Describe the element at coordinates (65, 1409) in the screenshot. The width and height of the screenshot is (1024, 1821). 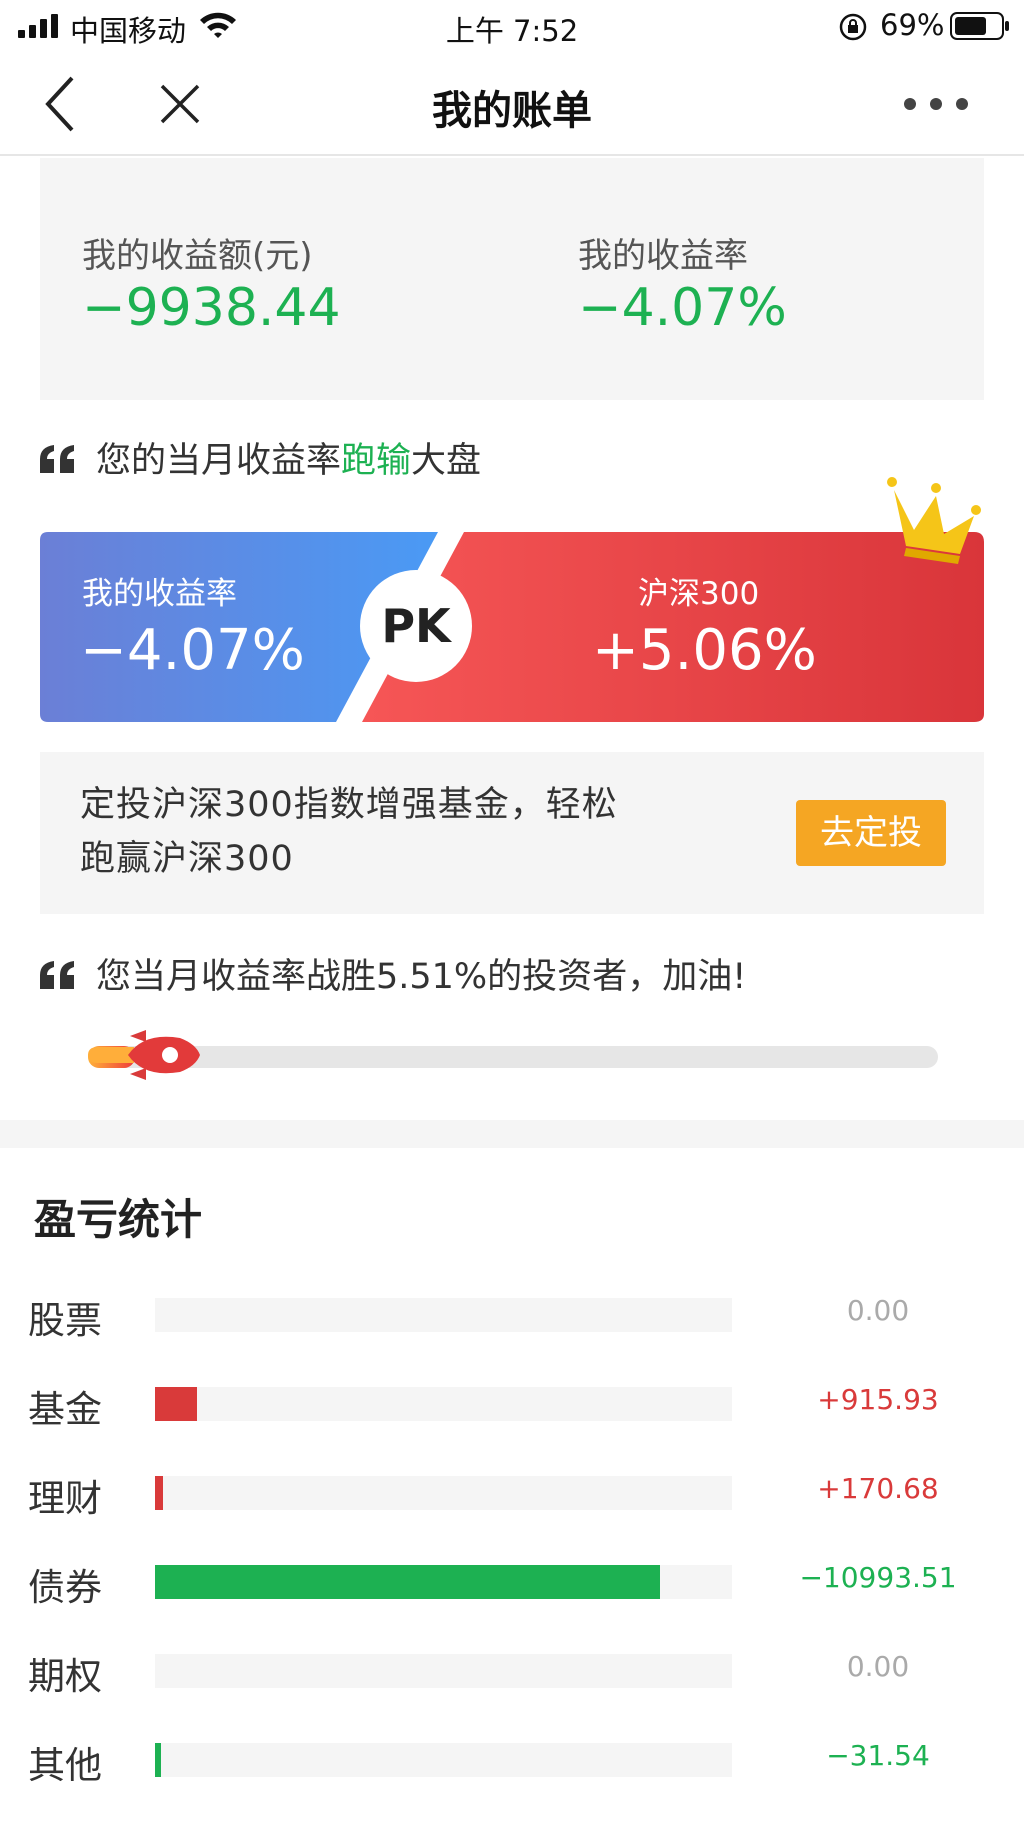
I see `stat-name: 基金` at that location.